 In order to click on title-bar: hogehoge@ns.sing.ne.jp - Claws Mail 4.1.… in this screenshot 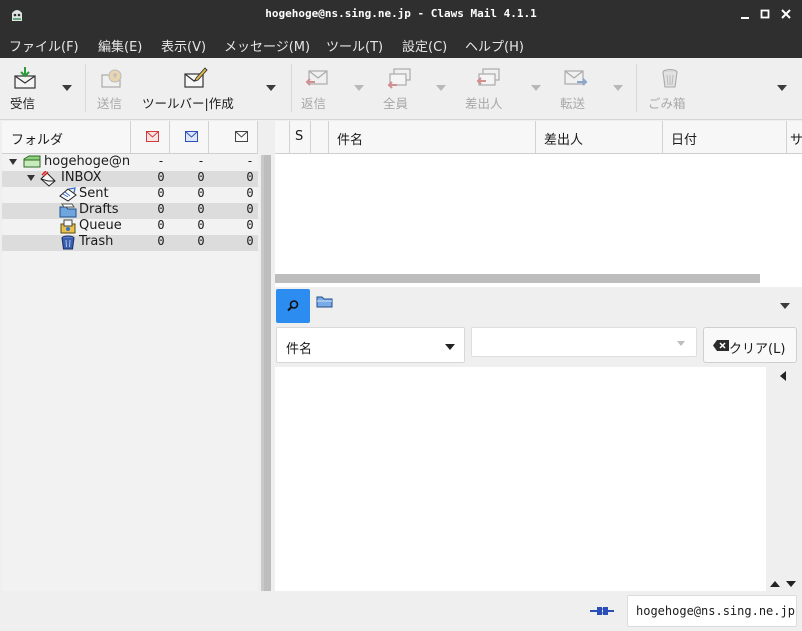, I will do `click(401, 15)`.